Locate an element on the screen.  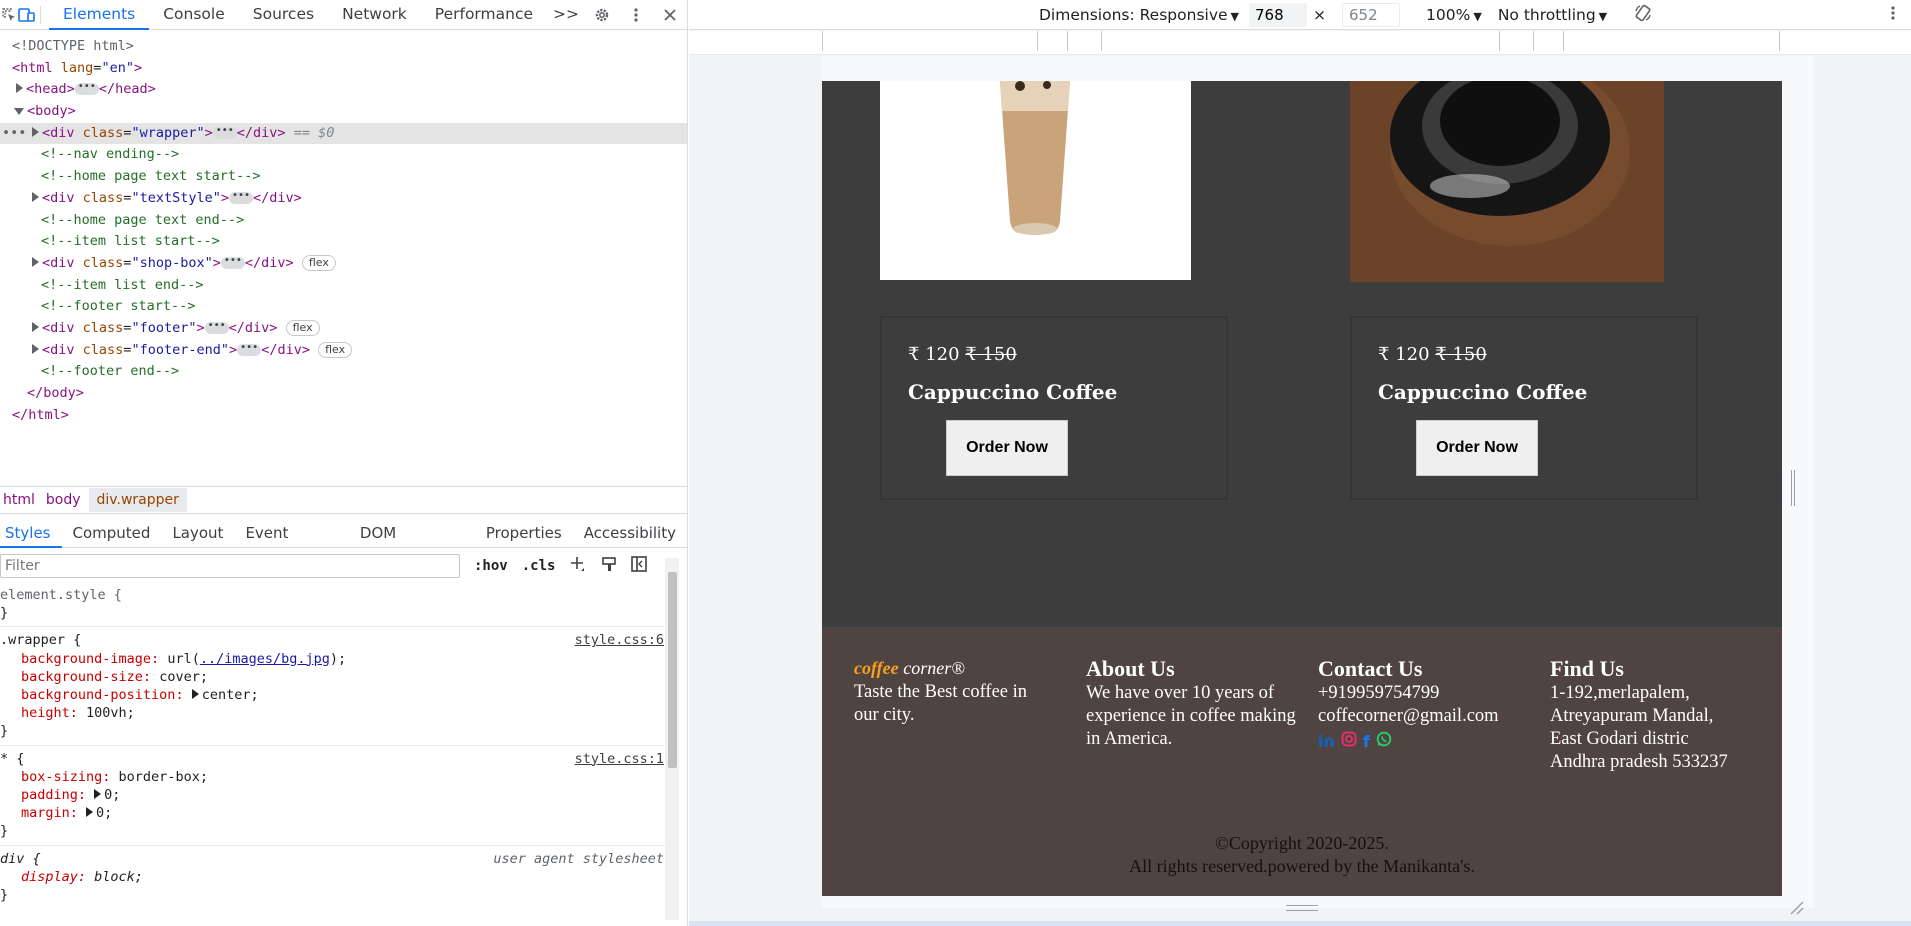
toggle-sidebar-icon is located at coordinates (639, 566).